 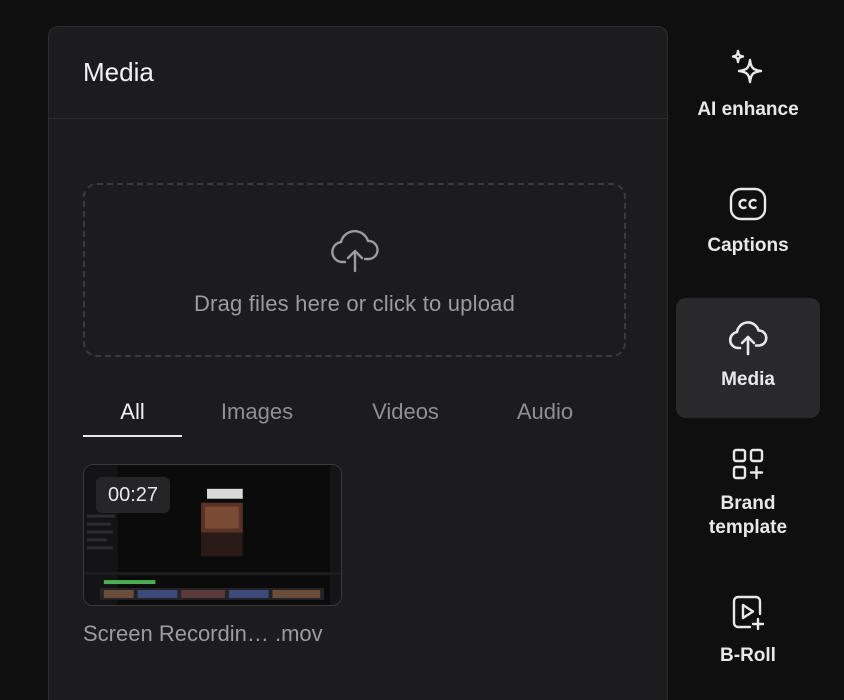 I want to click on sidebar-item-brand-template: Brand template, so click(x=748, y=499).